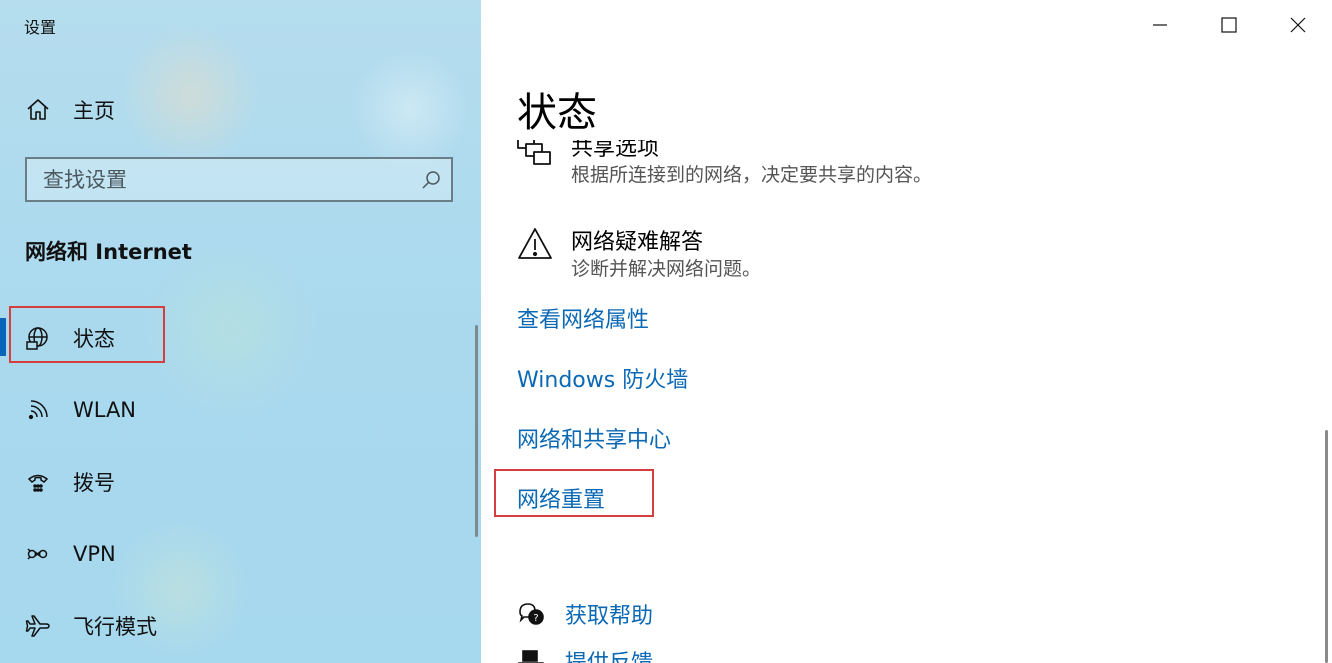 This screenshot has width=1332, height=663. I want to click on home-icon, so click(38, 110).